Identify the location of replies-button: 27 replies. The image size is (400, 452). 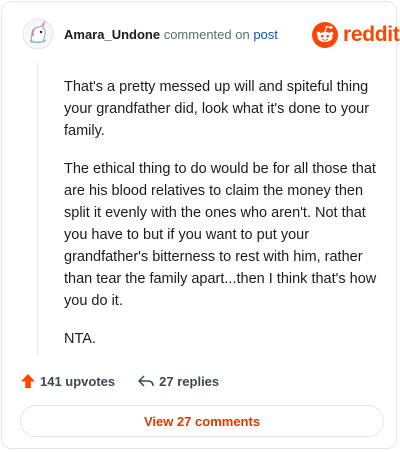
(178, 381).